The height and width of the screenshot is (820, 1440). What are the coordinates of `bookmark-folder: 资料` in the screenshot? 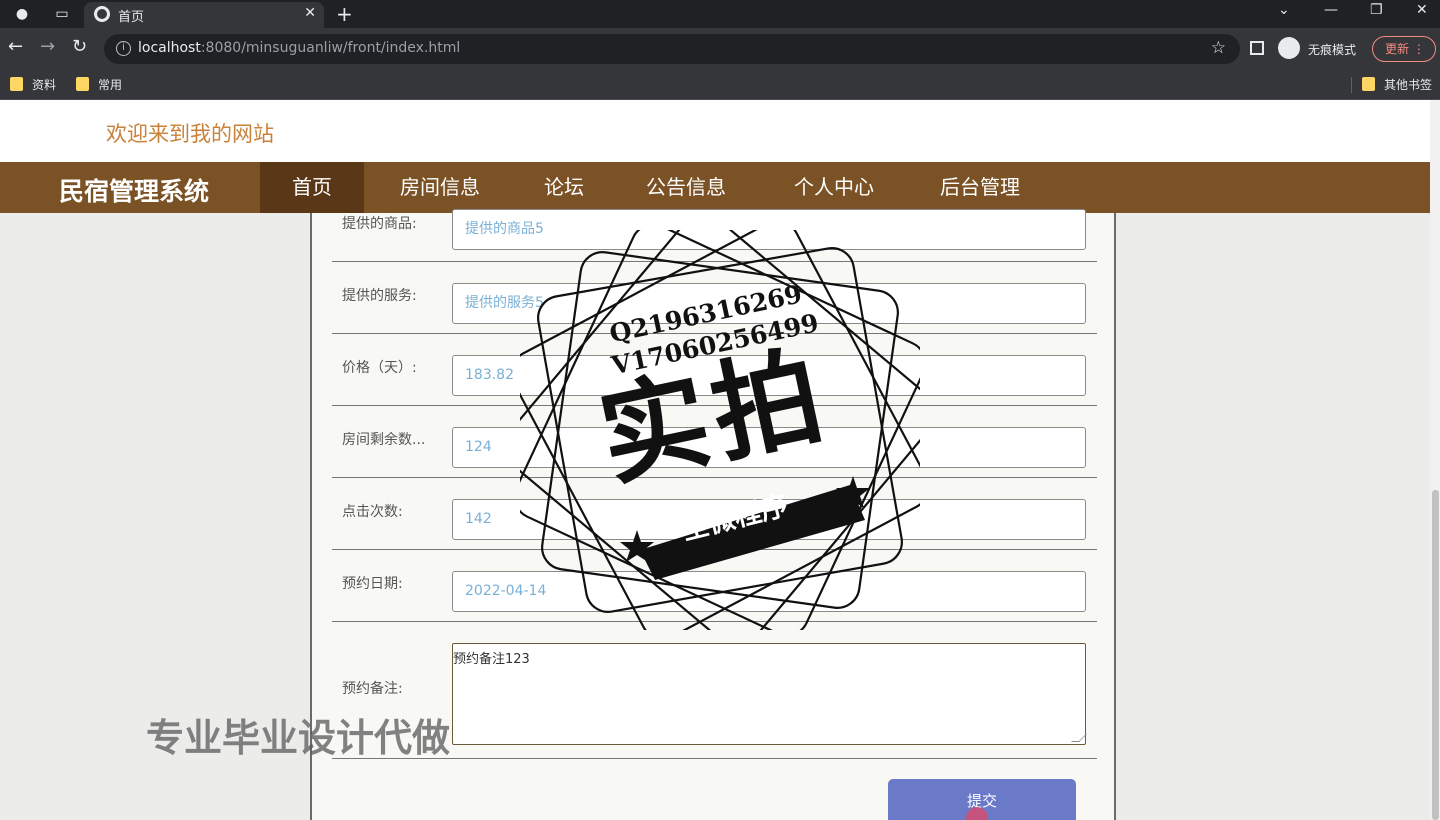 It's located at (33, 84).